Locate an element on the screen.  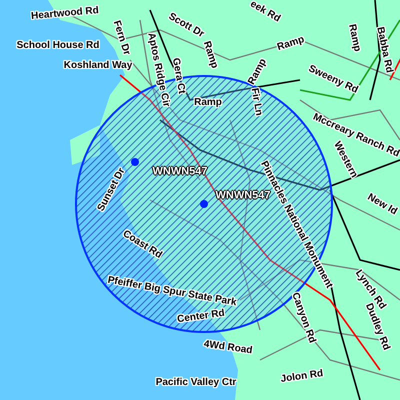
road-label: eek Rd is located at coordinates (265, 12).